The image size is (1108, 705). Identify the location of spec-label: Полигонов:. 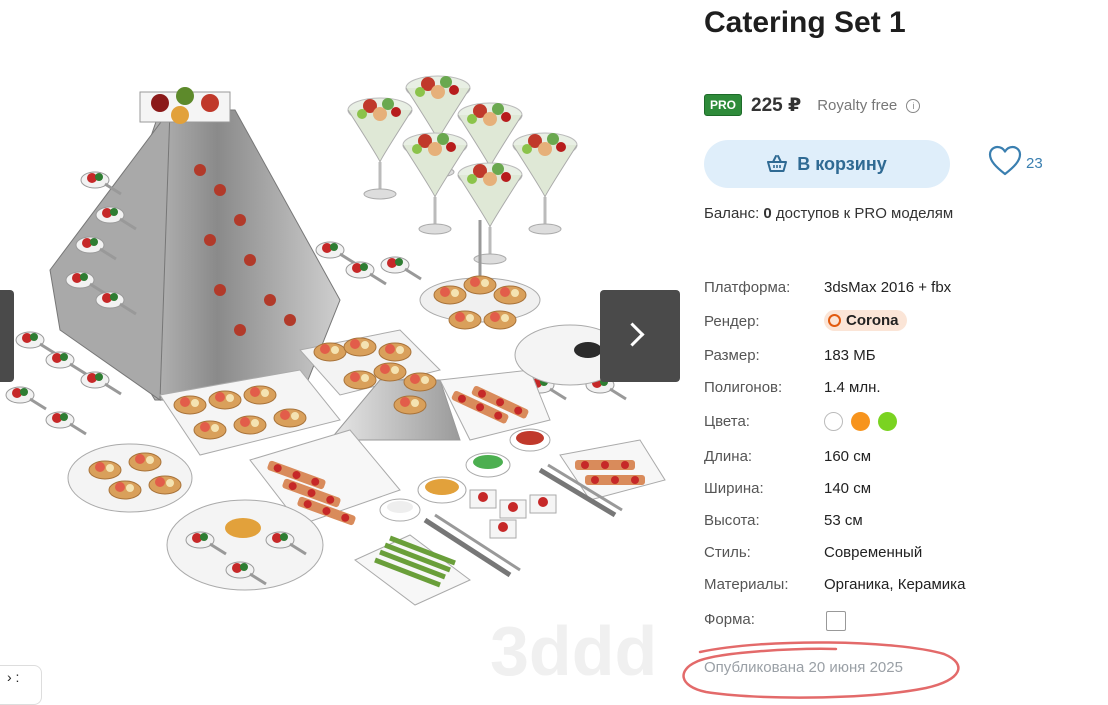
(743, 387).